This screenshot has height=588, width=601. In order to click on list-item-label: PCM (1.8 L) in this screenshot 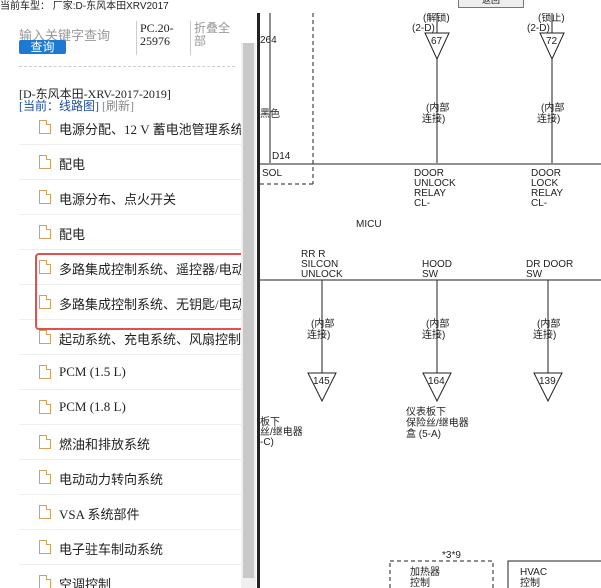, I will do `click(92, 406)`.